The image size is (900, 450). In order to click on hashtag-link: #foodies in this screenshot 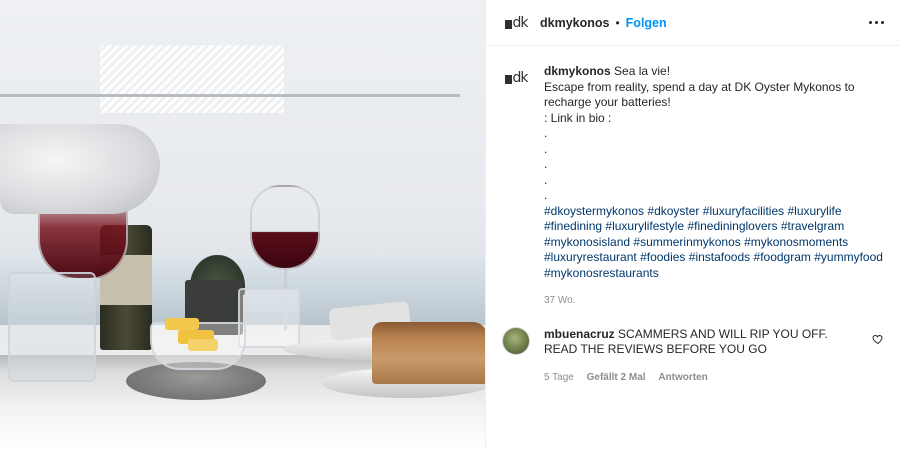, I will do `click(662, 257)`.